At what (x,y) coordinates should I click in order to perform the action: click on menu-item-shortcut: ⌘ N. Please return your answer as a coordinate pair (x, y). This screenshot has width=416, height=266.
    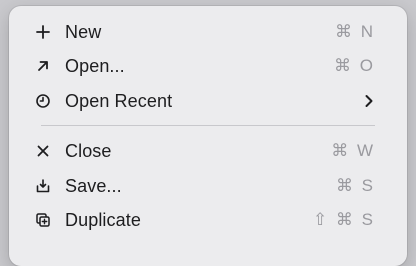
    Looking at the image, I should click on (355, 31).